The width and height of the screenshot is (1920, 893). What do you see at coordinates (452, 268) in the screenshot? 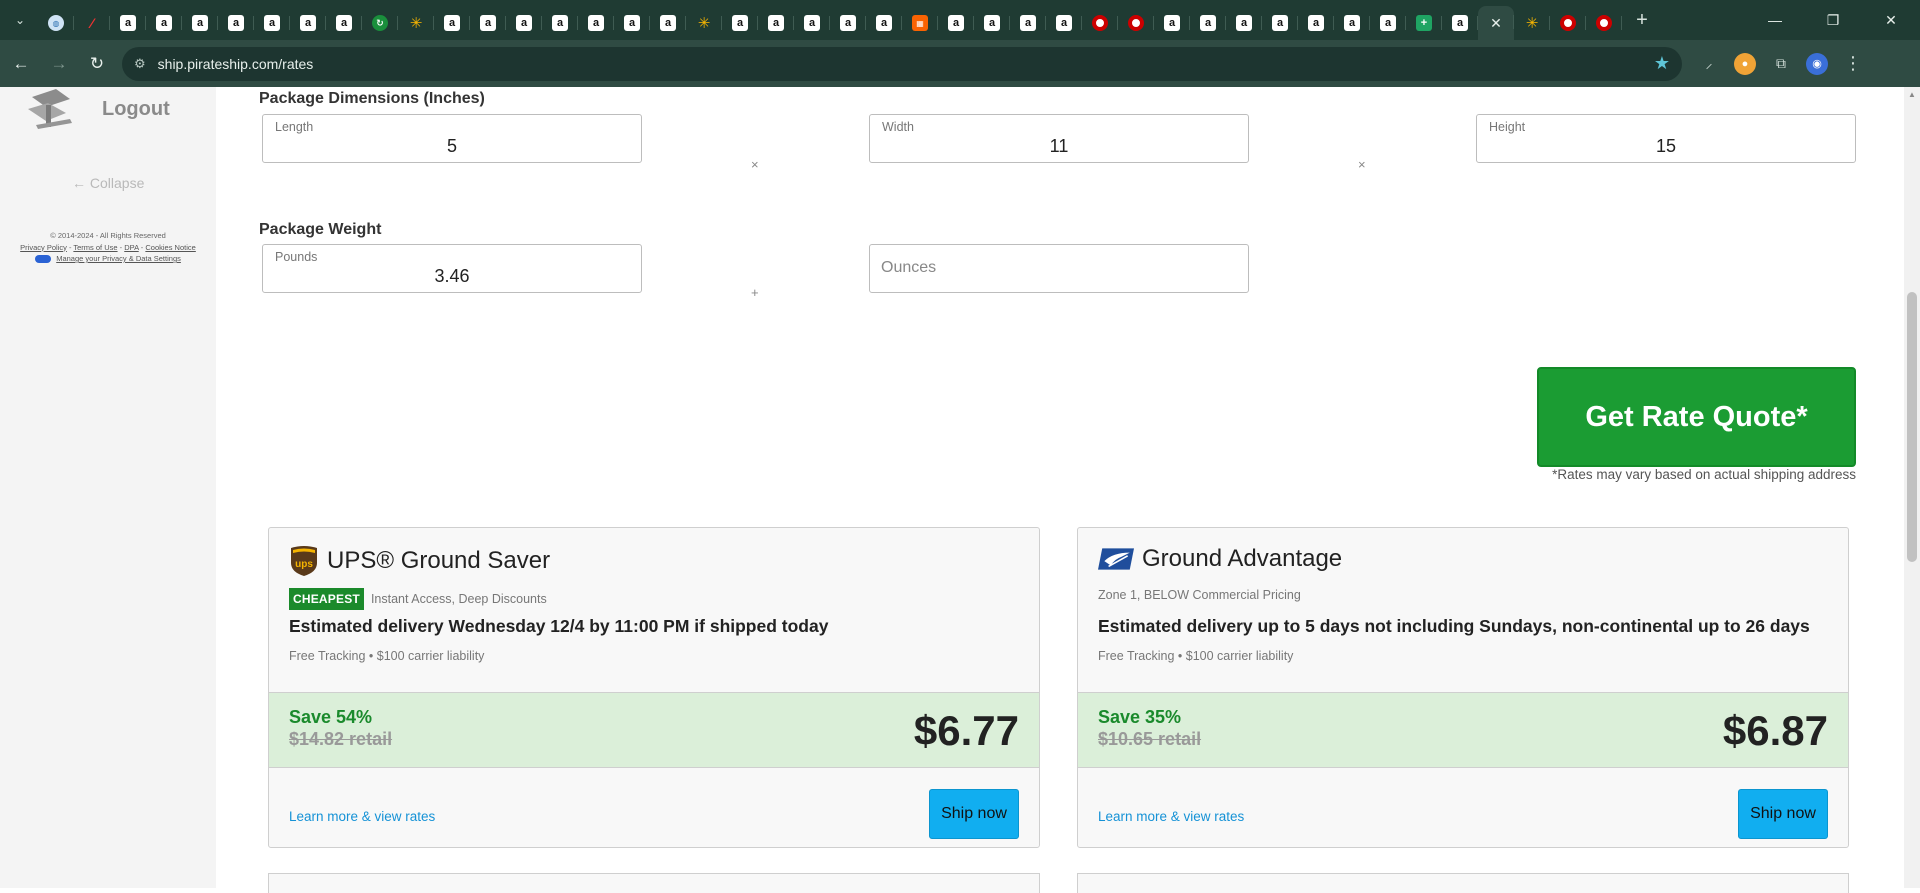
I see `pounds-field: Pounds 3.46` at bounding box center [452, 268].